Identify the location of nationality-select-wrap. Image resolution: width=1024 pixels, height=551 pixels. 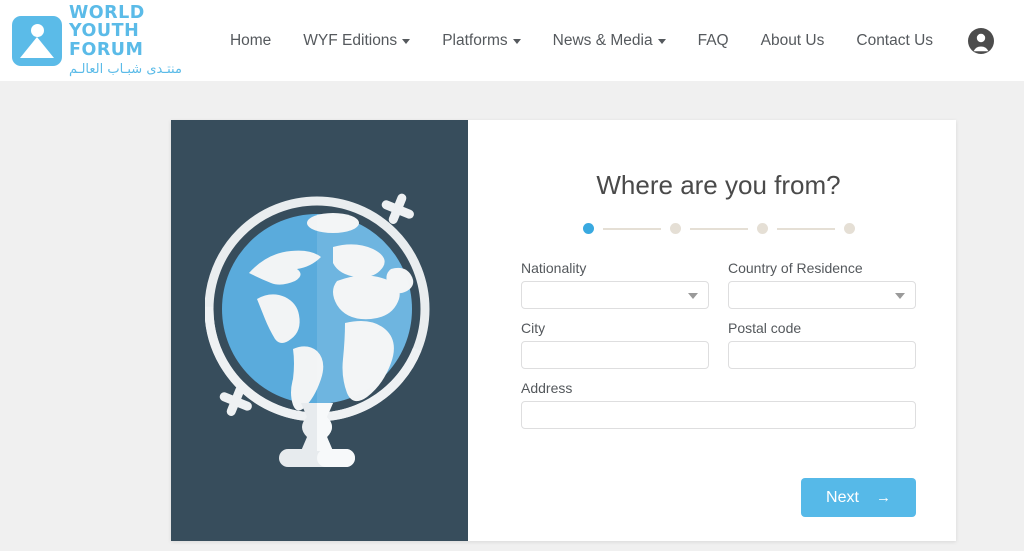
(615, 295).